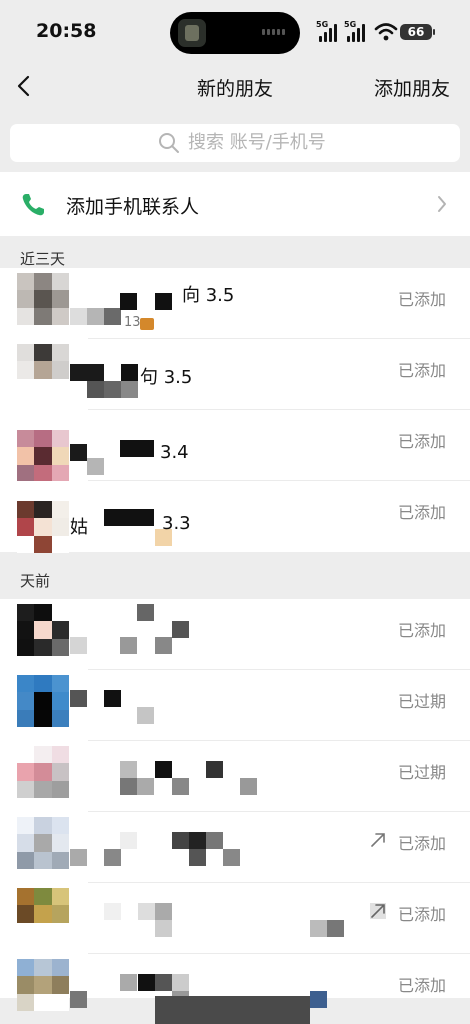 The image size is (470, 1024). Describe the element at coordinates (322, 24) in the screenshot. I see `network-type-1: 5G` at that location.